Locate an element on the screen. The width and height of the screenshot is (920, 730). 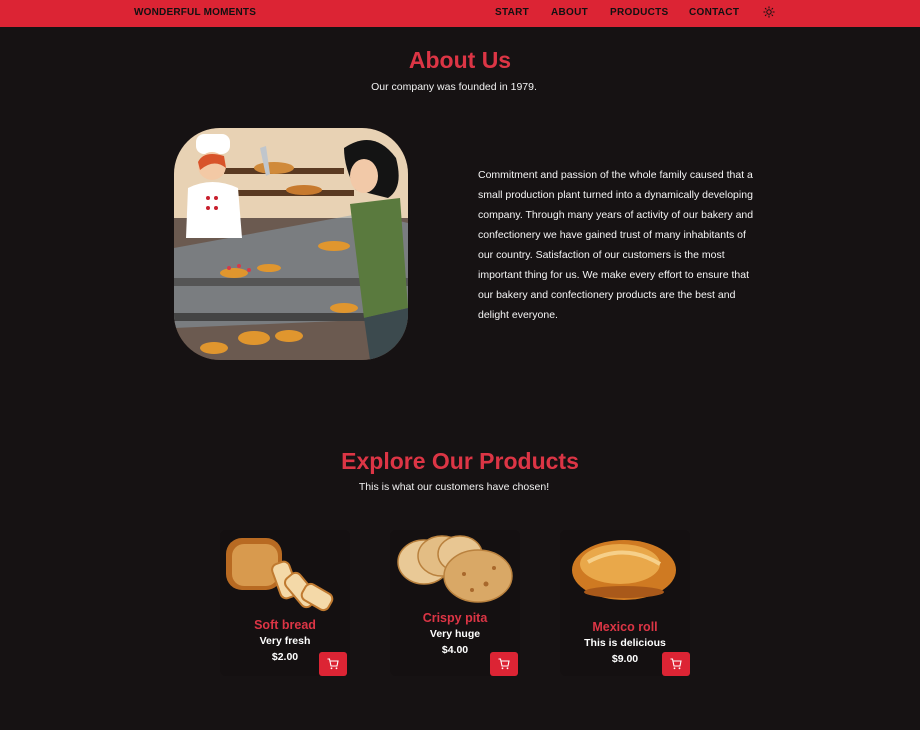
nav-contact: CONTACT is located at coordinates (714, 12).